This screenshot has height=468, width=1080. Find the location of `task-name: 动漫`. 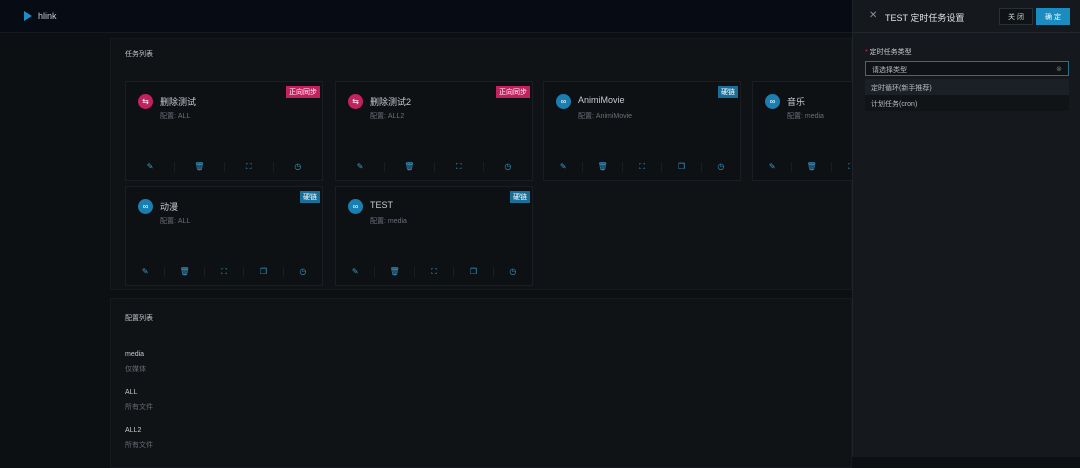

task-name: 动漫 is located at coordinates (169, 207).